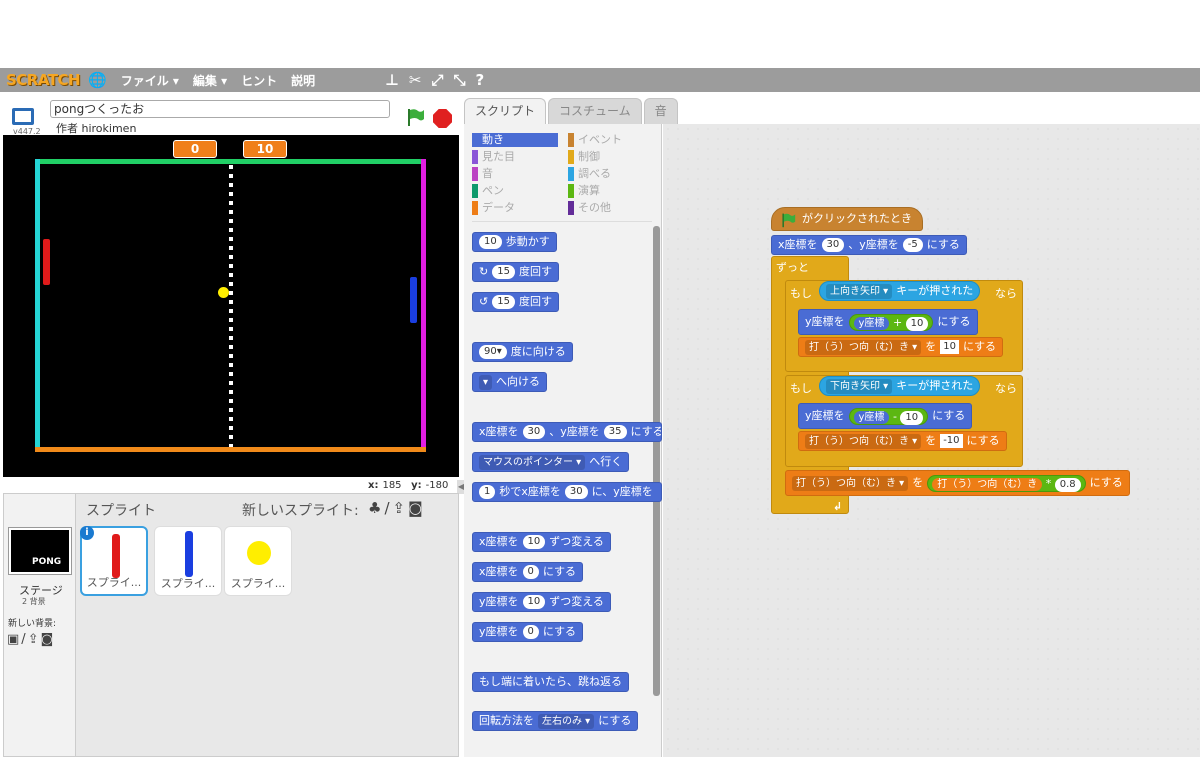  Describe the element at coordinates (150, 80) in the screenshot. I see `menu-file: ファイル ▾` at that location.